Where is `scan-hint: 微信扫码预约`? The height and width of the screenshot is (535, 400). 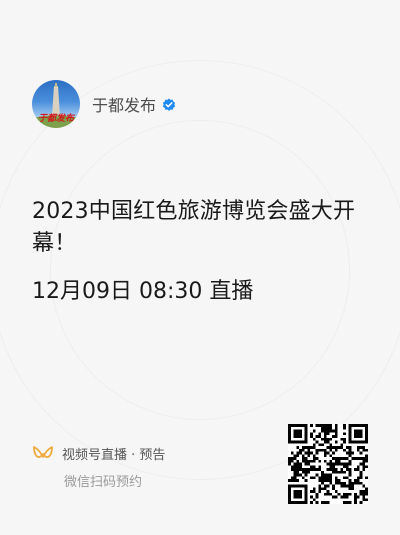 scan-hint: 微信扫码预约 is located at coordinates (103, 482).